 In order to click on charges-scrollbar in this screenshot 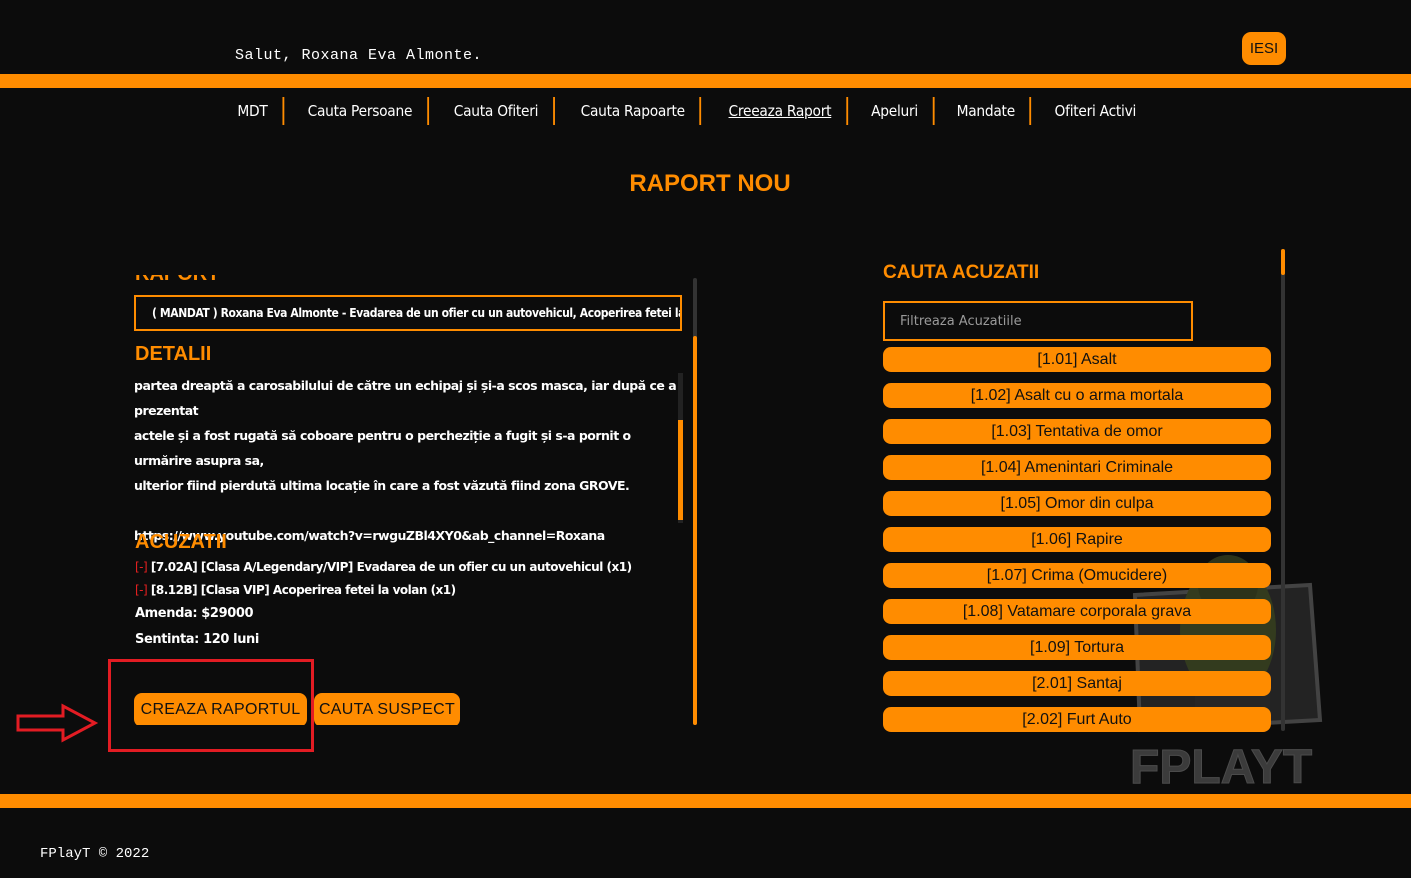, I will do `click(1283, 490)`.